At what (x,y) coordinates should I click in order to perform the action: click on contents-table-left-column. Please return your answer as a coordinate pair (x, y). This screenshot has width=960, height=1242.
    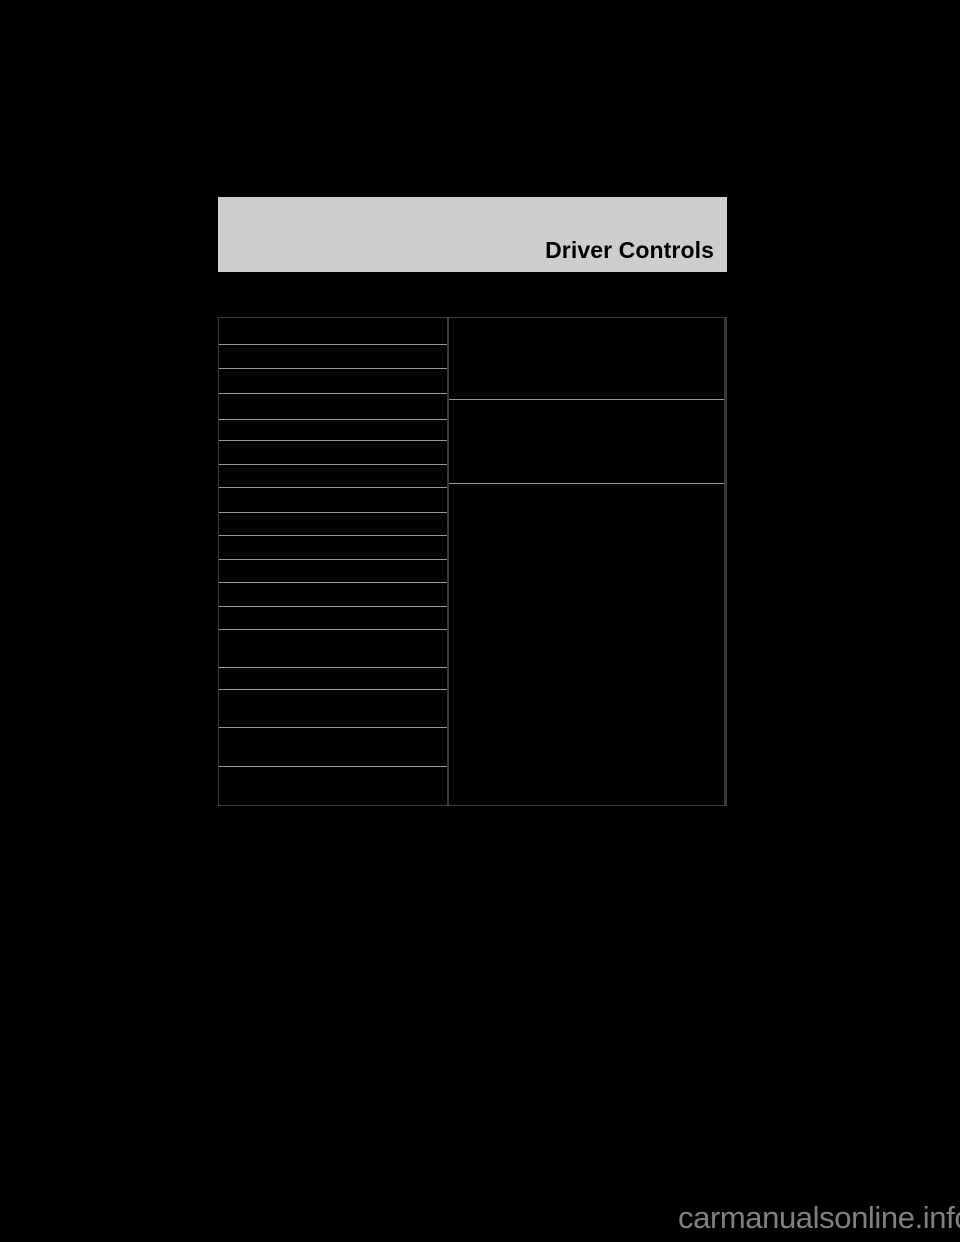
    Looking at the image, I should click on (334, 561).